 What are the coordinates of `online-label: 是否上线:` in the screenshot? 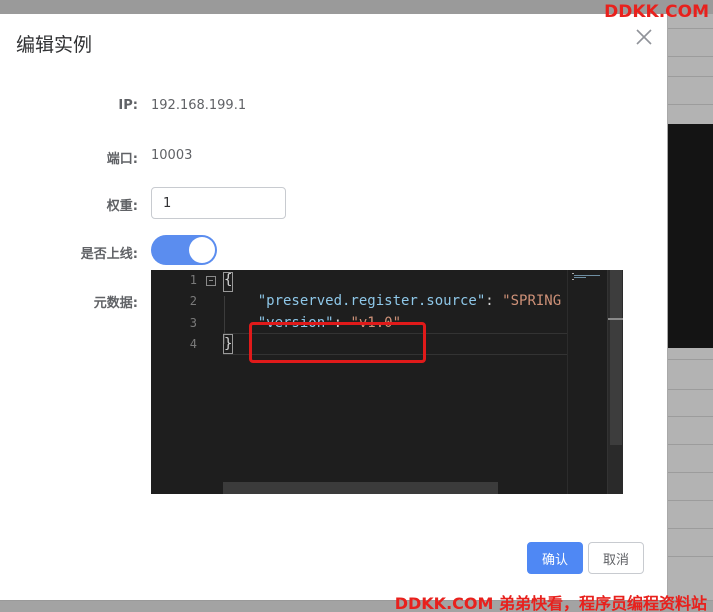 It's located at (109, 254).